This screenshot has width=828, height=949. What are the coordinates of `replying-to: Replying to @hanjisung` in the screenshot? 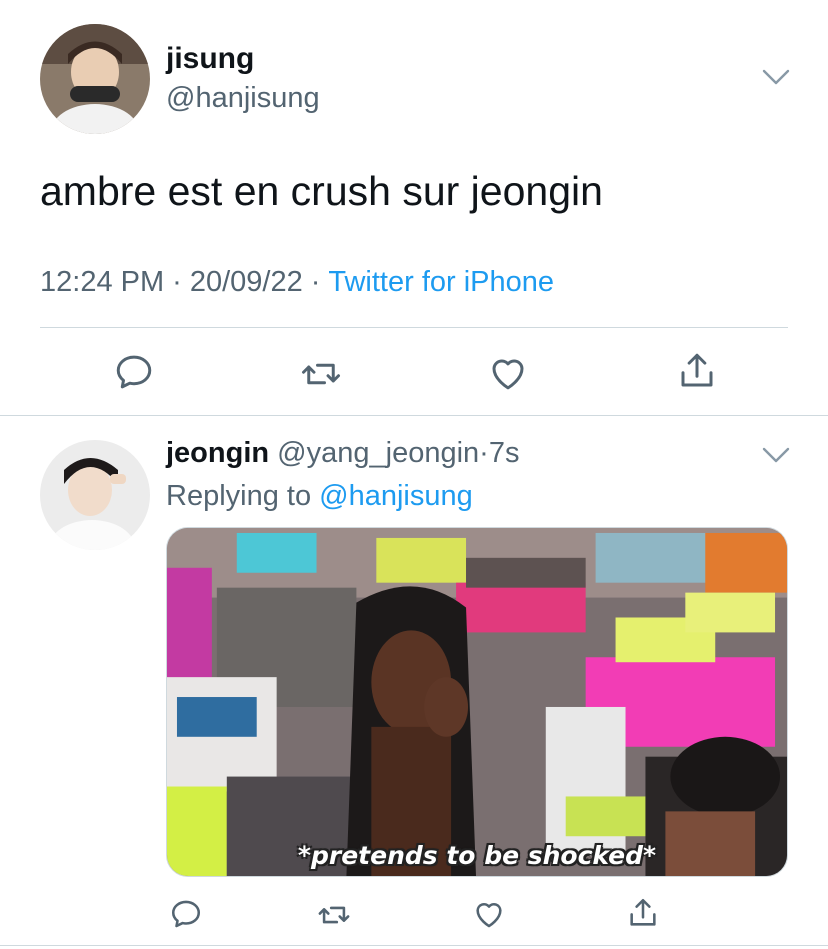 It's located at (319, 496).